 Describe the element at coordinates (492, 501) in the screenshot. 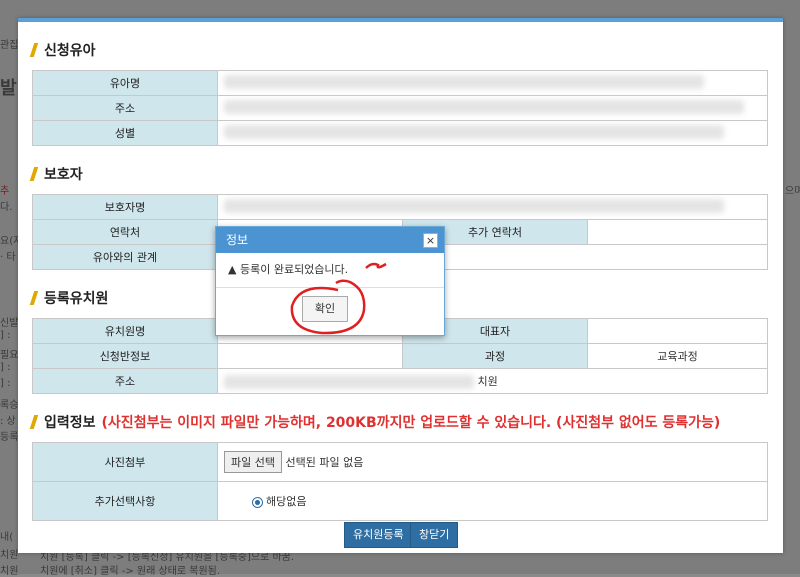

I see `value-extra-option: 해당없음` at that location.